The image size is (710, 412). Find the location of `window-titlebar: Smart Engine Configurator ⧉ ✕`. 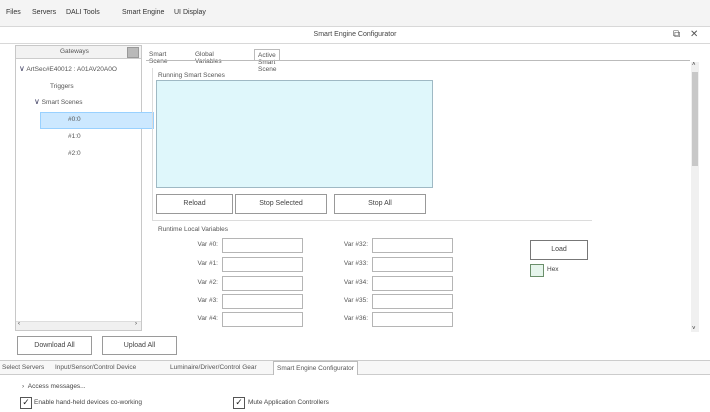

window-titlebar: Smart Engine Configurator ⧉ ✕ is located at coordinates (355, 35).